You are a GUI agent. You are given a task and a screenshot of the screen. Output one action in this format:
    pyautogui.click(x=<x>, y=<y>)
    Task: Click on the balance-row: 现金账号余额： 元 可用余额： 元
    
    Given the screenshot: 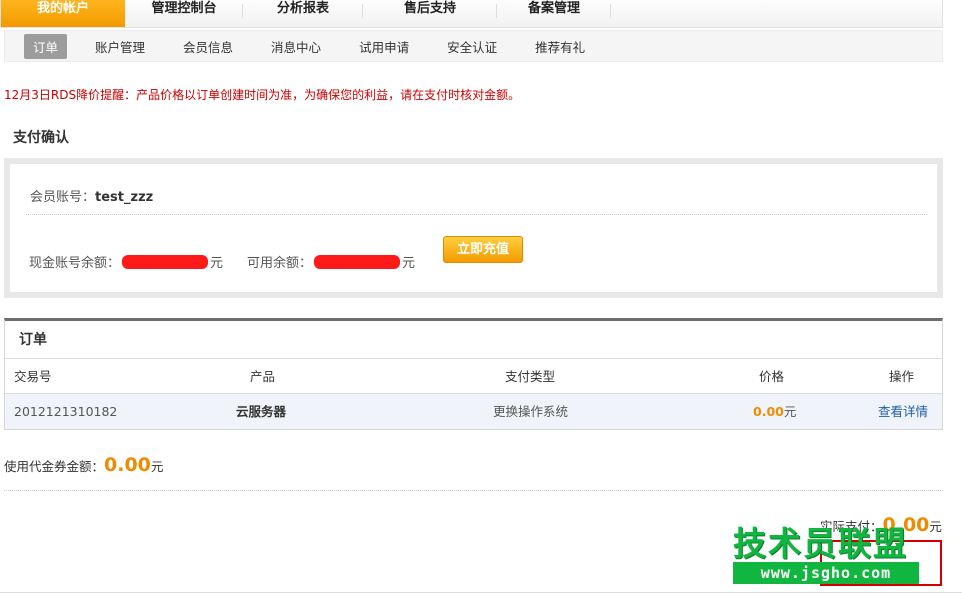 What is the action you would take?
    pyautogui.click(x=222, y=261)
    